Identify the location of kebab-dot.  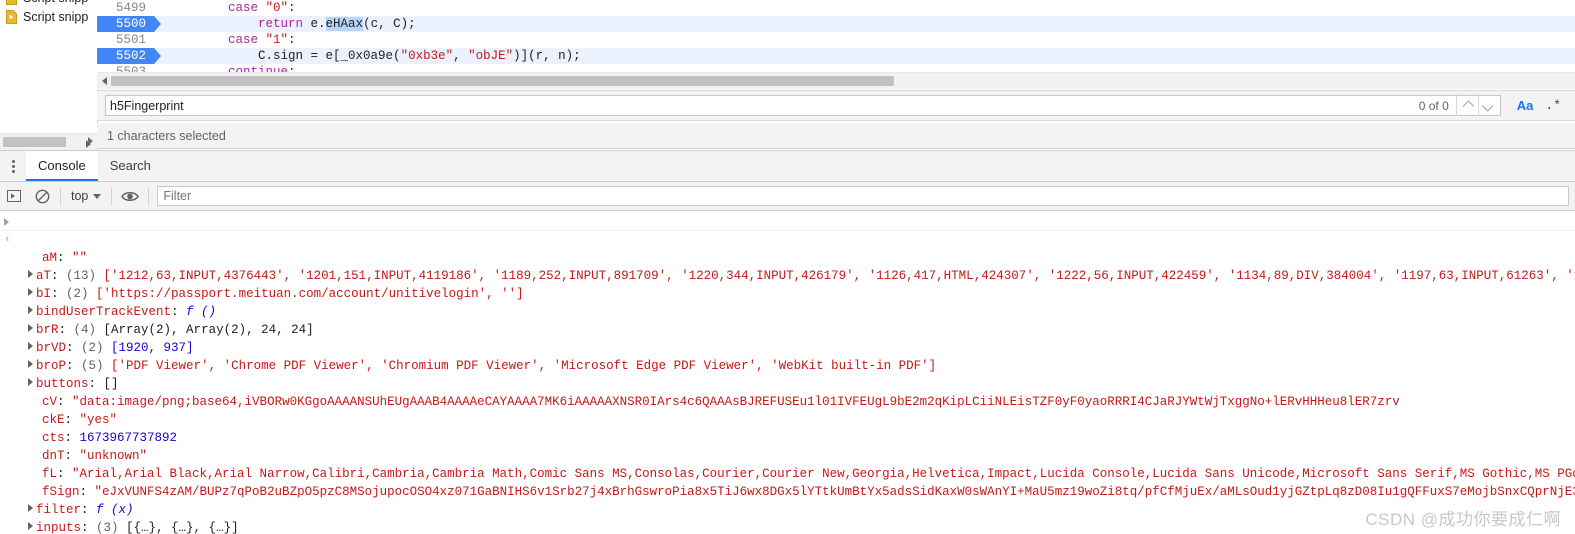
(13, 171).